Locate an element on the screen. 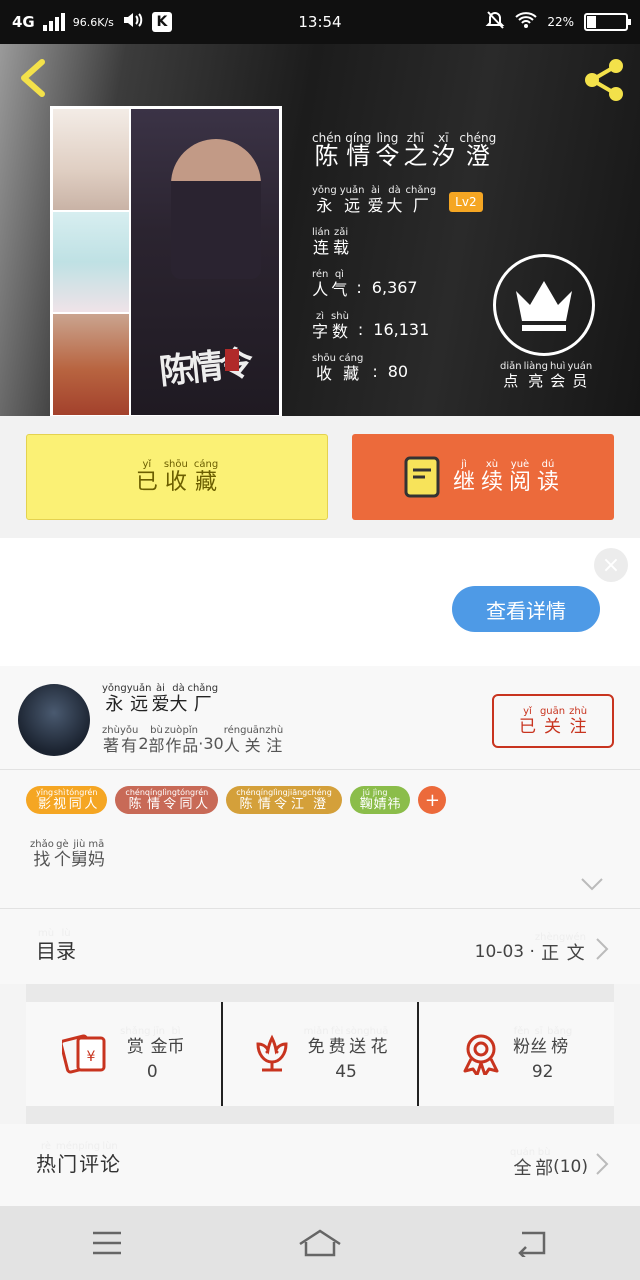 The height and width of the screenshot is (1280, 640). share-icon is located at coordinates (604, 80).